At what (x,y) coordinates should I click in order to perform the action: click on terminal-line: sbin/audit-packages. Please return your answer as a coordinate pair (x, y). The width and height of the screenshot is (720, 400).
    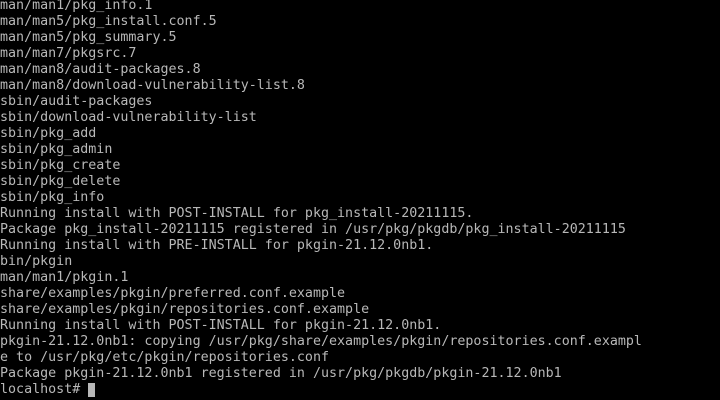
    Looking at the image, I should click on (76, 101).